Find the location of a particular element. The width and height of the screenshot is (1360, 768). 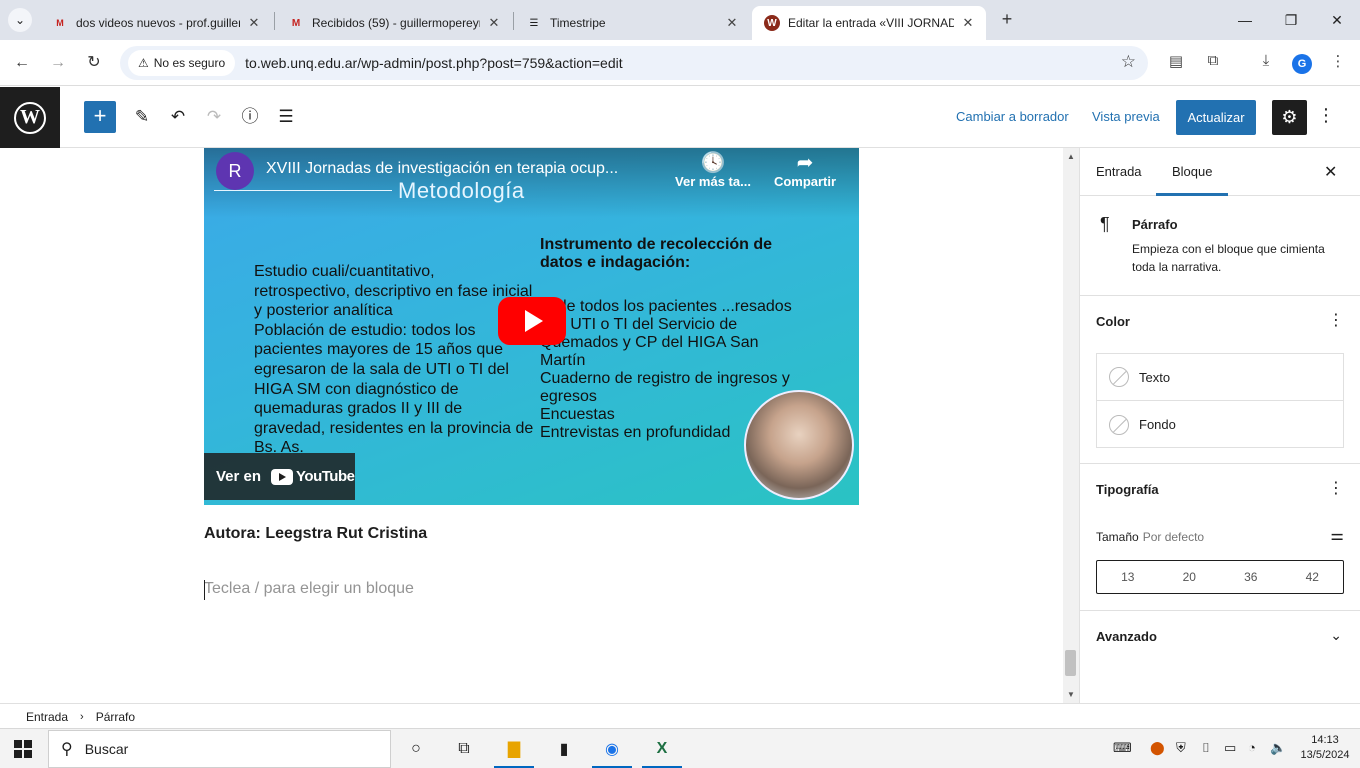

font-size-option: 42 is located at coordinates (1313, 577).